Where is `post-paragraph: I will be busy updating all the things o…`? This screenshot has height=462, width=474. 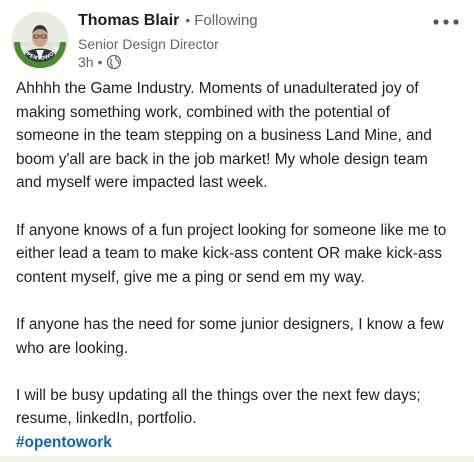 post-paragraph: I will be busy updating all the things o… is located at coordinates (218, 407).